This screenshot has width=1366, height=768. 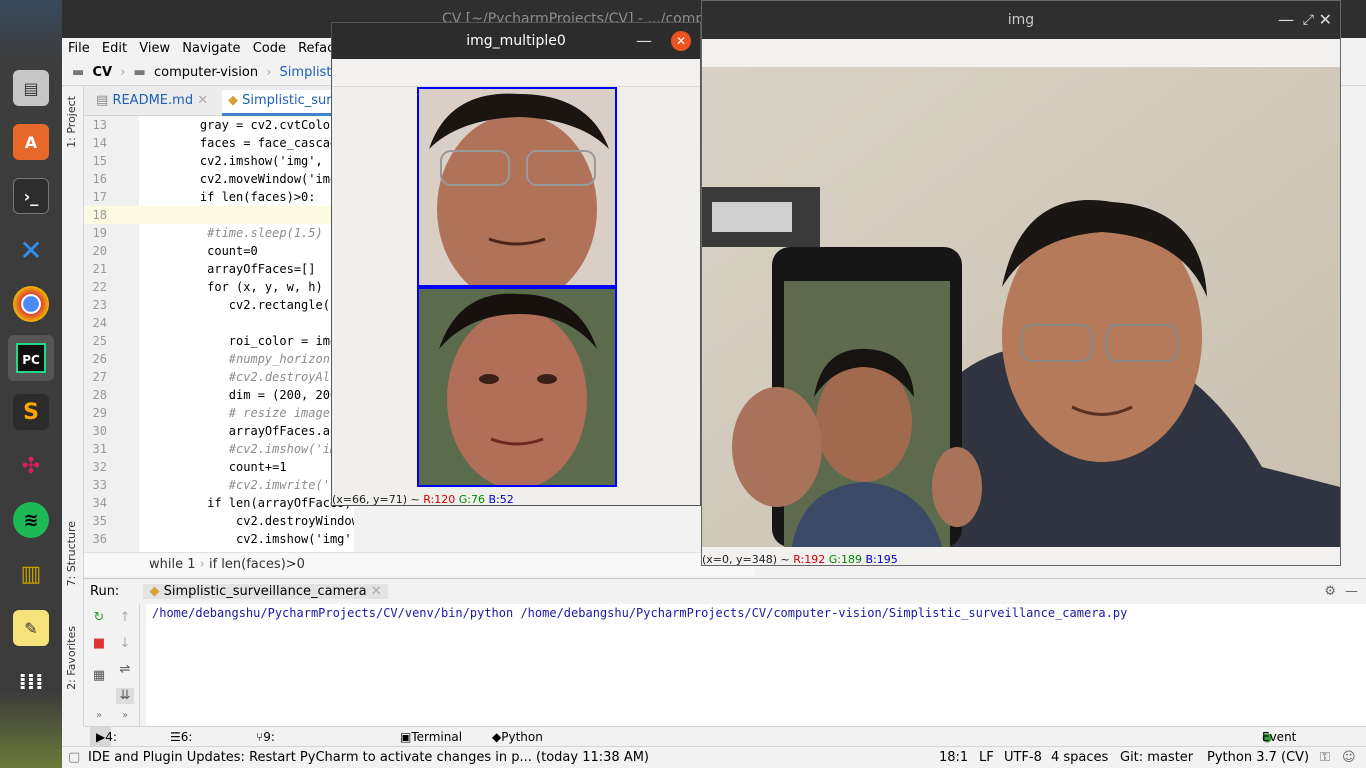 I want to click on face-image-bottom, so click(x=517, y=387).